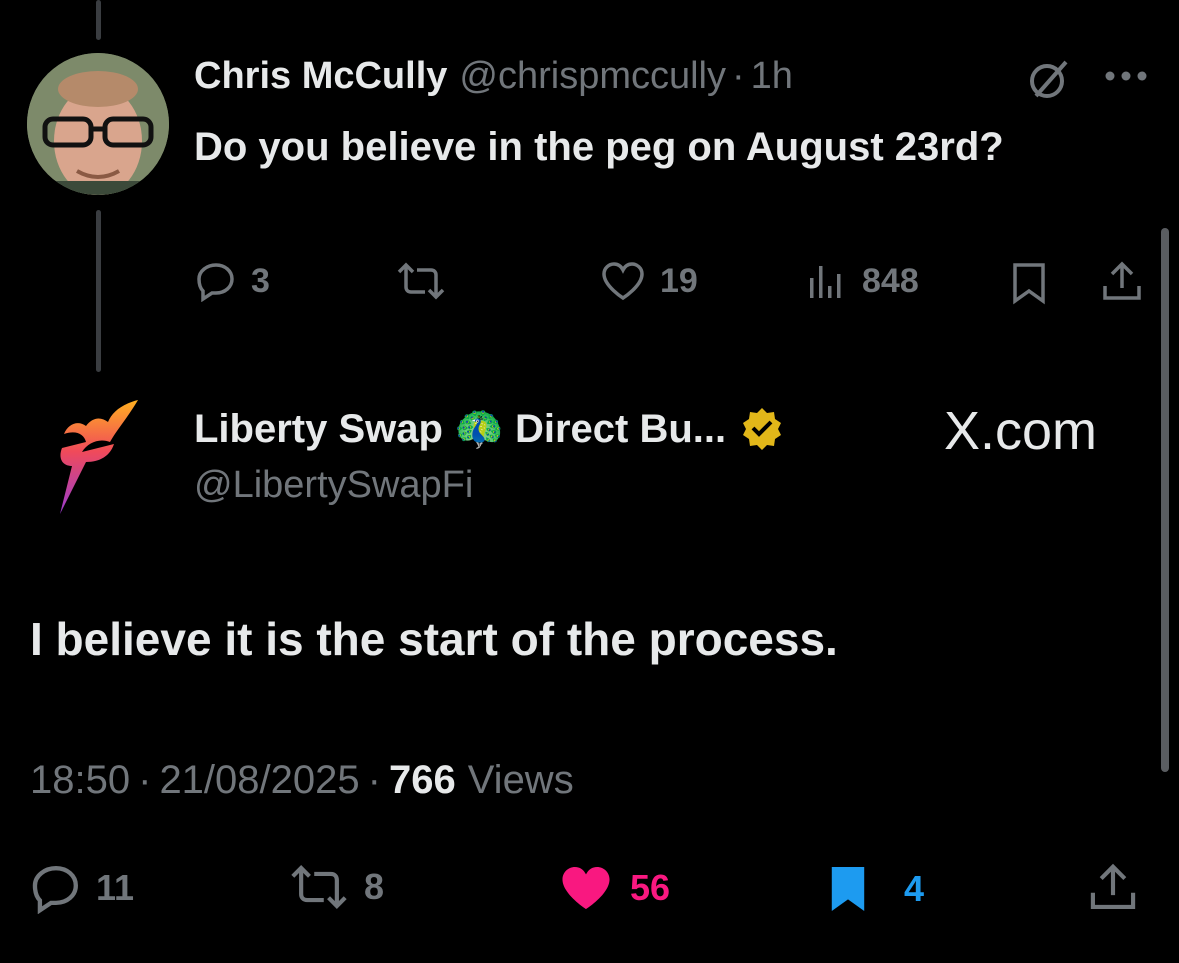 The height and width of the screenshot is (963, 1179). I want to click on repost-button: 8, so click(336, 887).